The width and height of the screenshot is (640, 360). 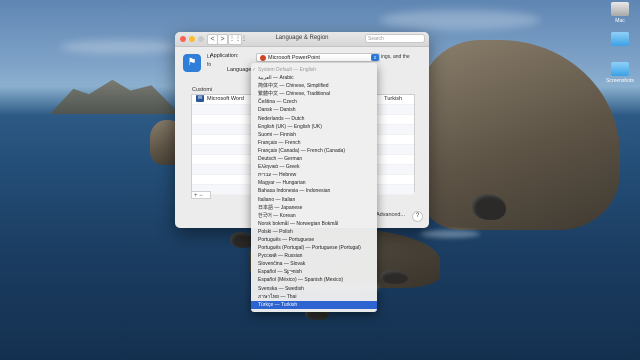 I want to click on chevron-updown-icon: ⇕, so click(x=375, y=57).